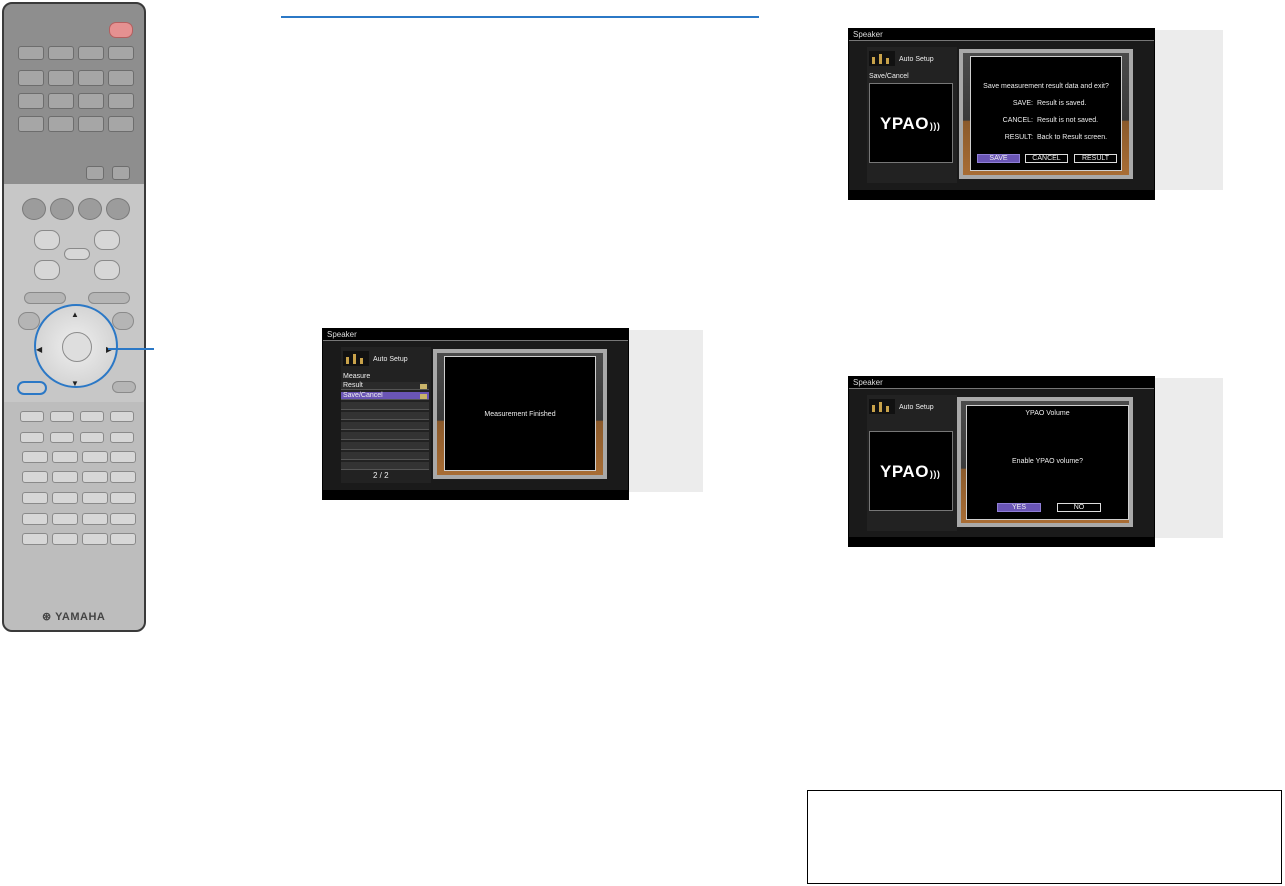  I want to click on menu-item-result: Result, so click(385, 386).